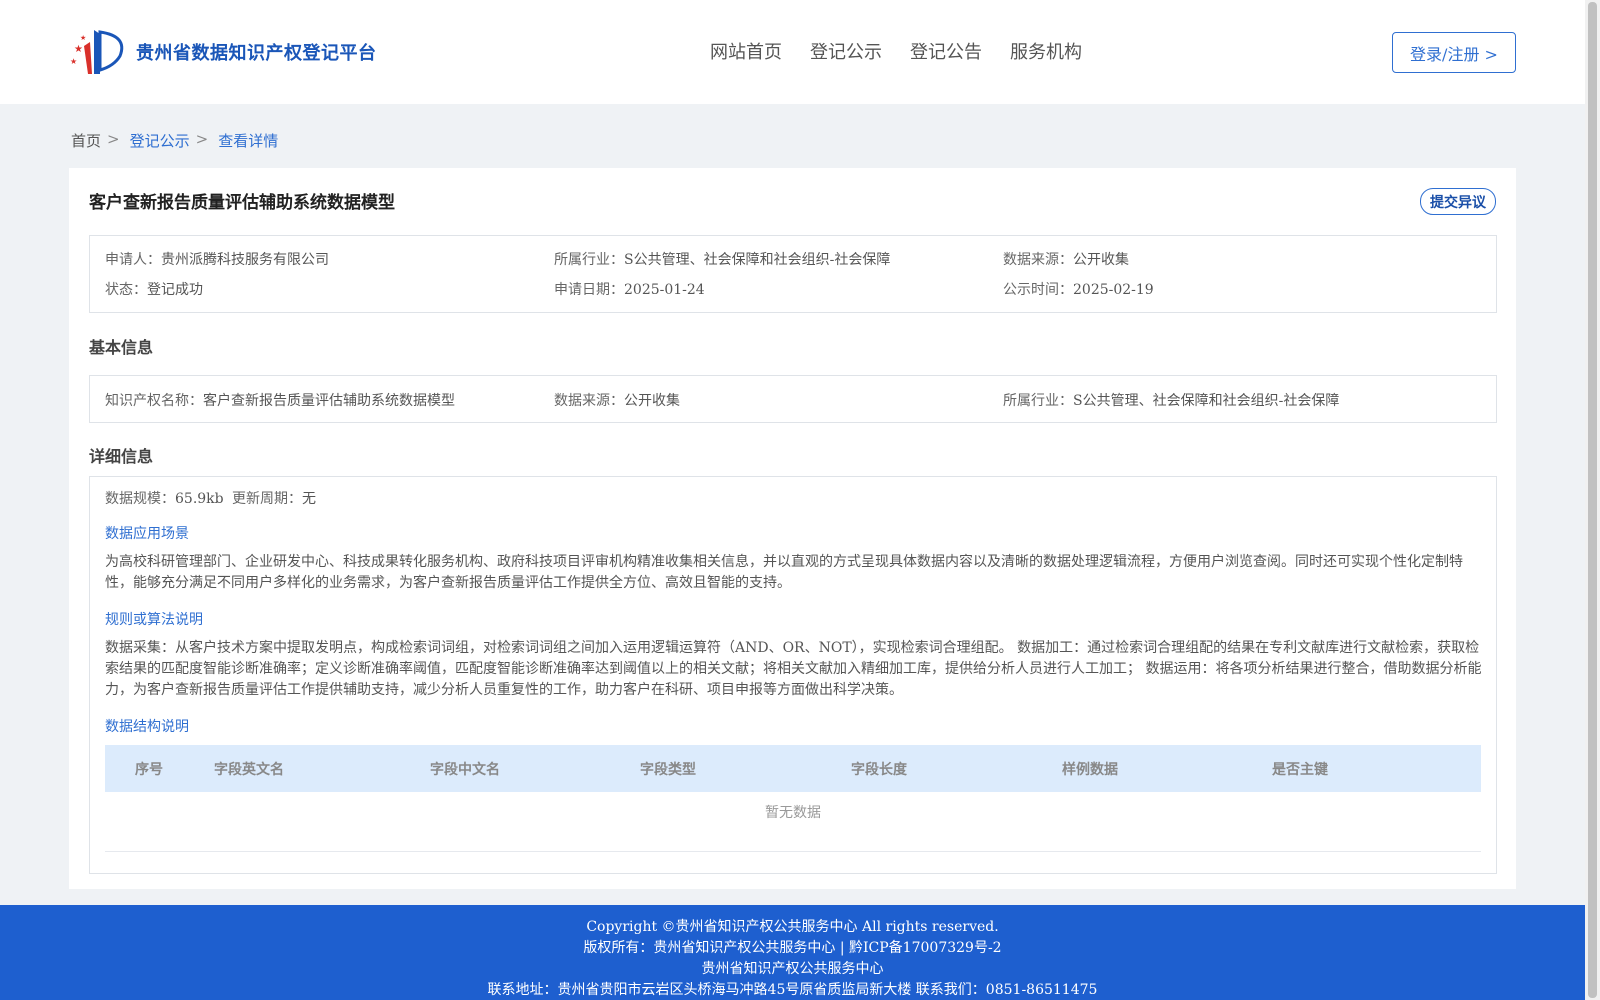 This screenshot has height=1000, width=1600. I want to click on ip-name-value: 客户查新报告质量评估辅助系统数据模型, so click(329, 401).